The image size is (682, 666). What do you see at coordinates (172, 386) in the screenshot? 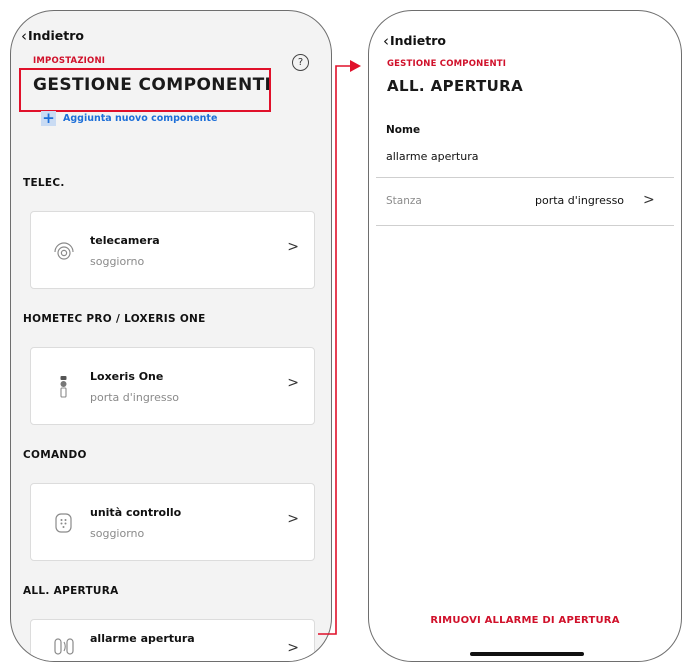
I see `component-card-loxeris-one: Loxeris One porta d'ingresso >` at bounding box center [172, 386].